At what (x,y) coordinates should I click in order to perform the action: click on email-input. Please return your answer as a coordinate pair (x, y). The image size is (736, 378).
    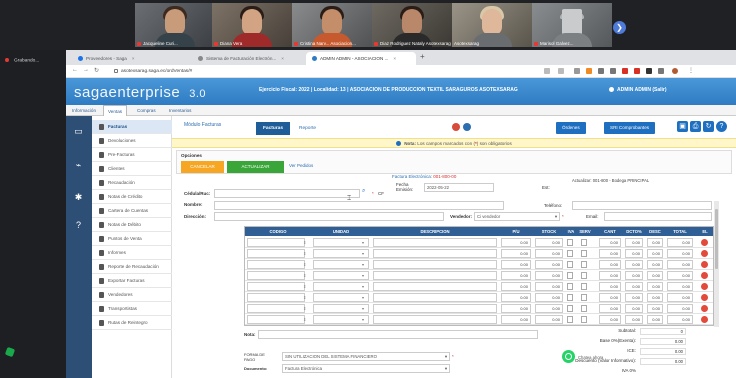
    Looking at the image, I should click on (658, 216).